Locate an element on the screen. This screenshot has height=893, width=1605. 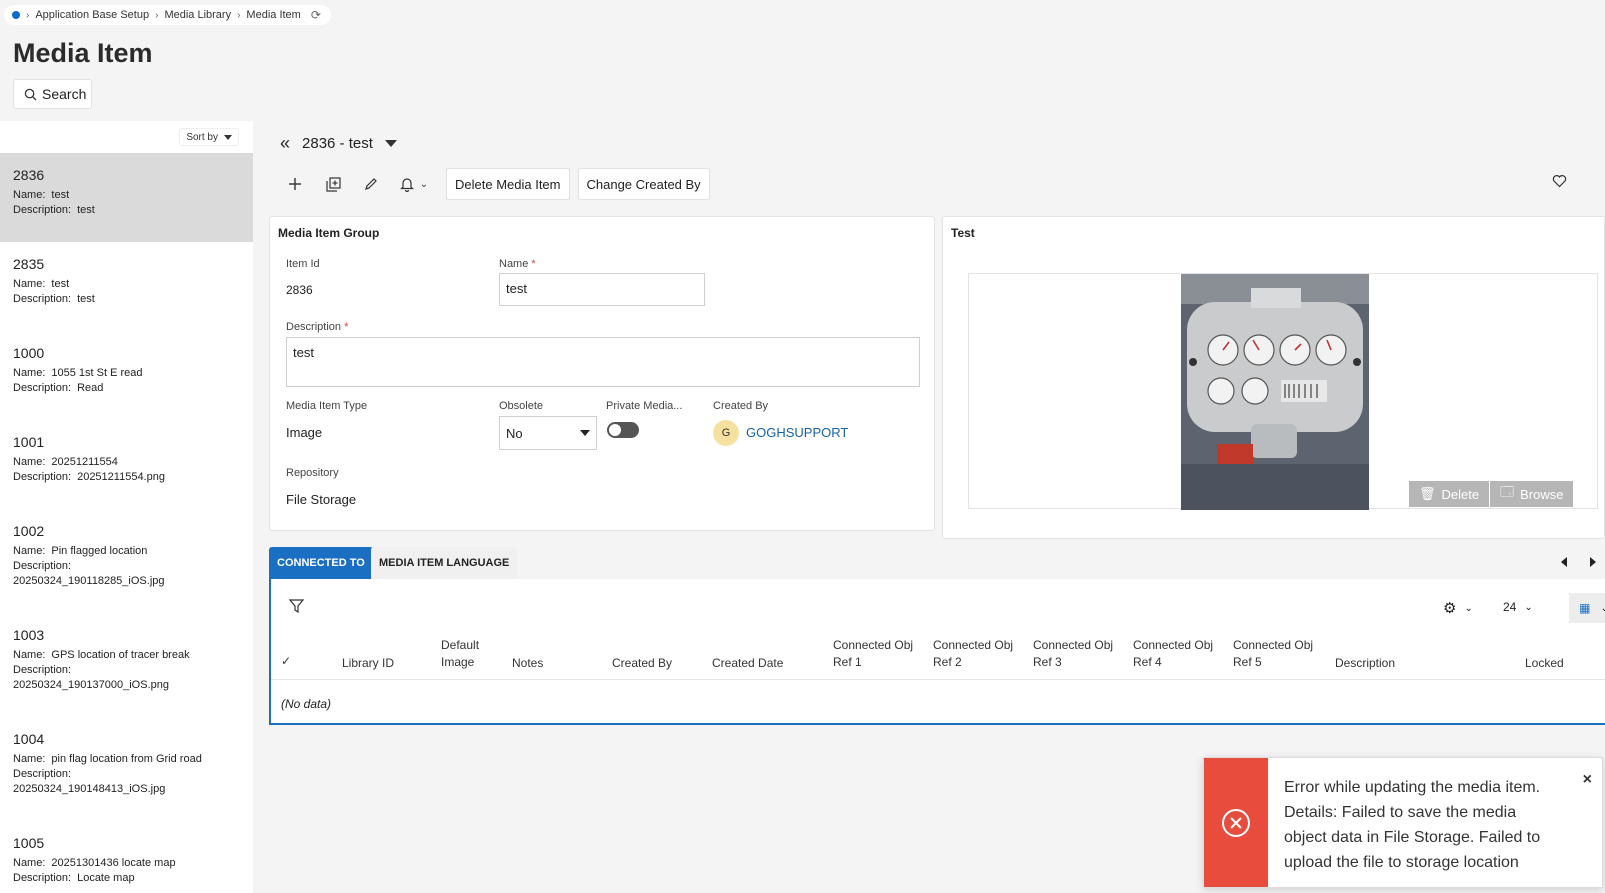
grid-view-toggle: ▦ ⌄ is located at coordinates (1587, 608).